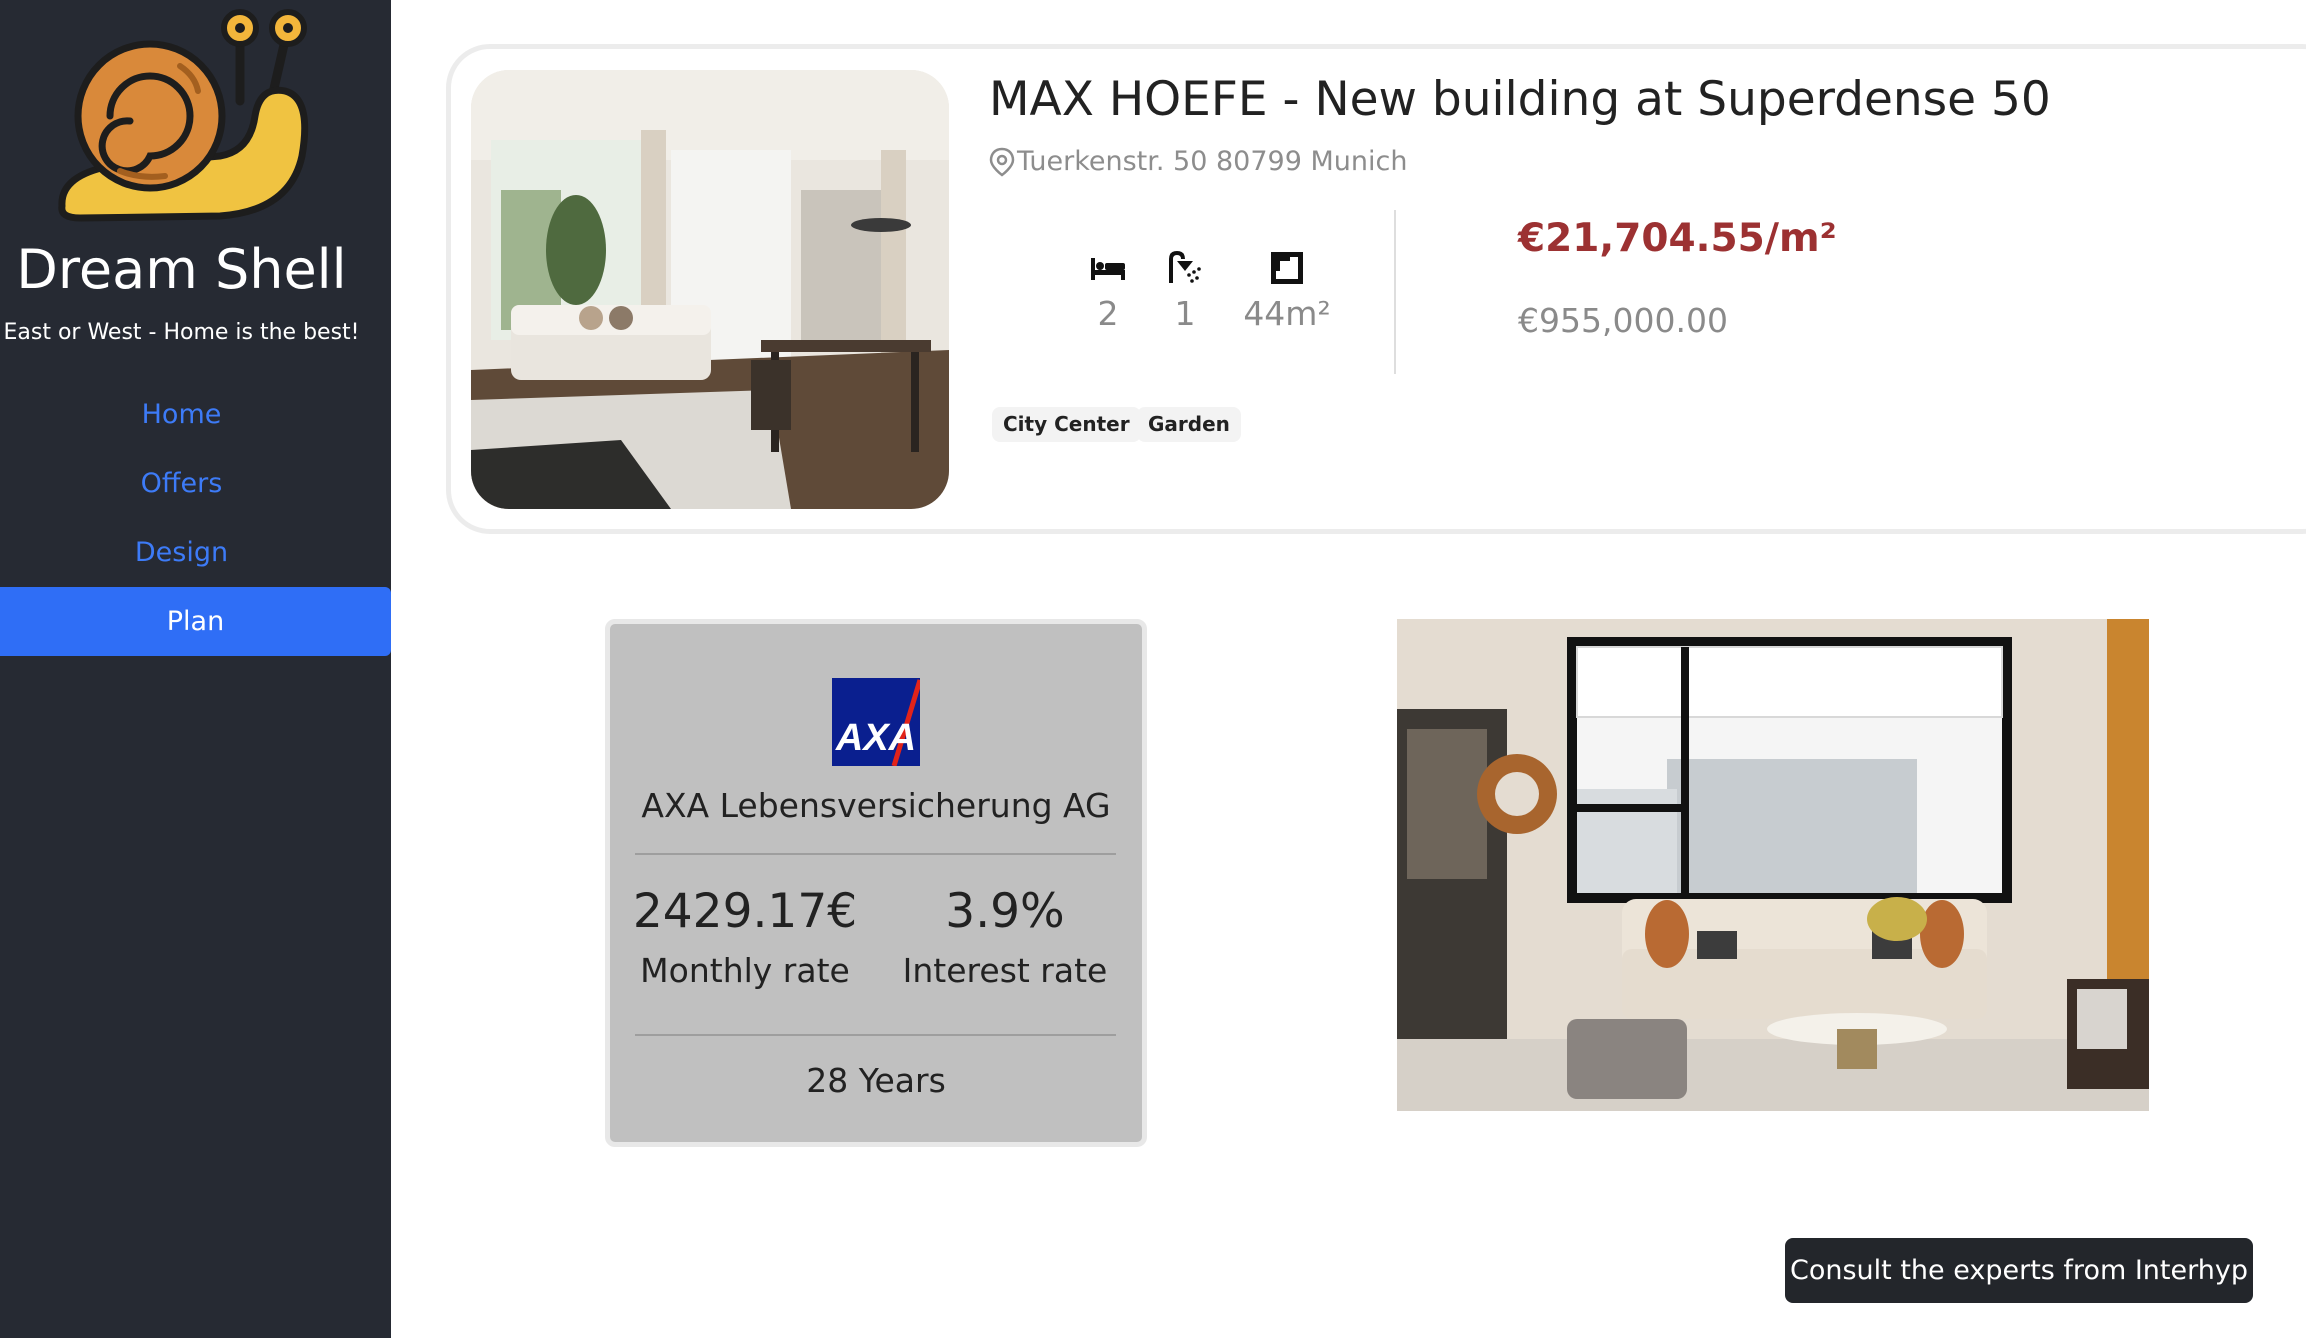  Describe the element at coordinates (875, 854) in the screenshot. I see `loan-divider-top` at that location.